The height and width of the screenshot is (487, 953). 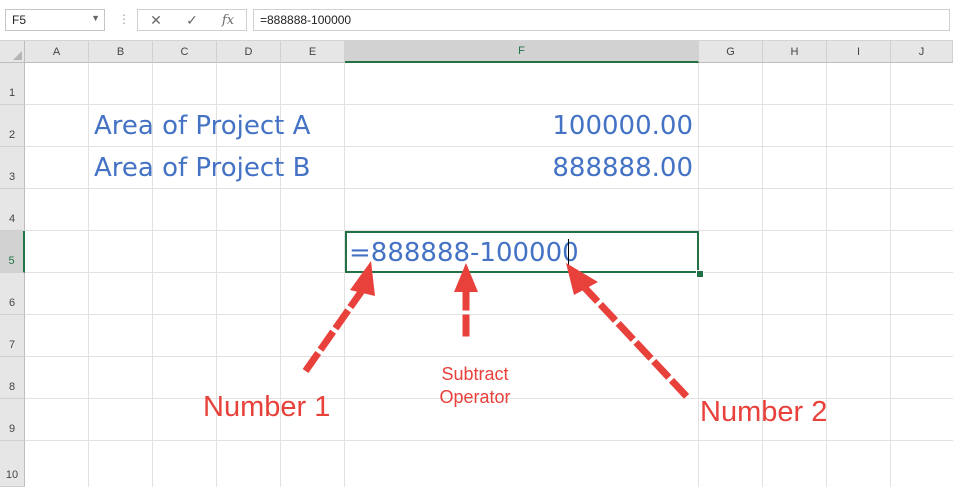 I want to click on label-subtract-line1: Subtract, so click(x=475, y=374).